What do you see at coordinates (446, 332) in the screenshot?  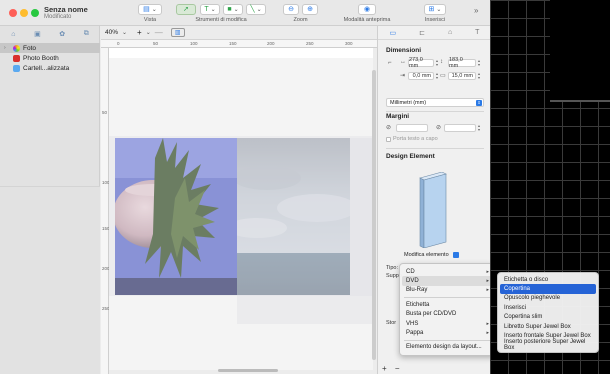 I see `menu-item-pappa: Pappa ▸` at bounding box center [446, 332].